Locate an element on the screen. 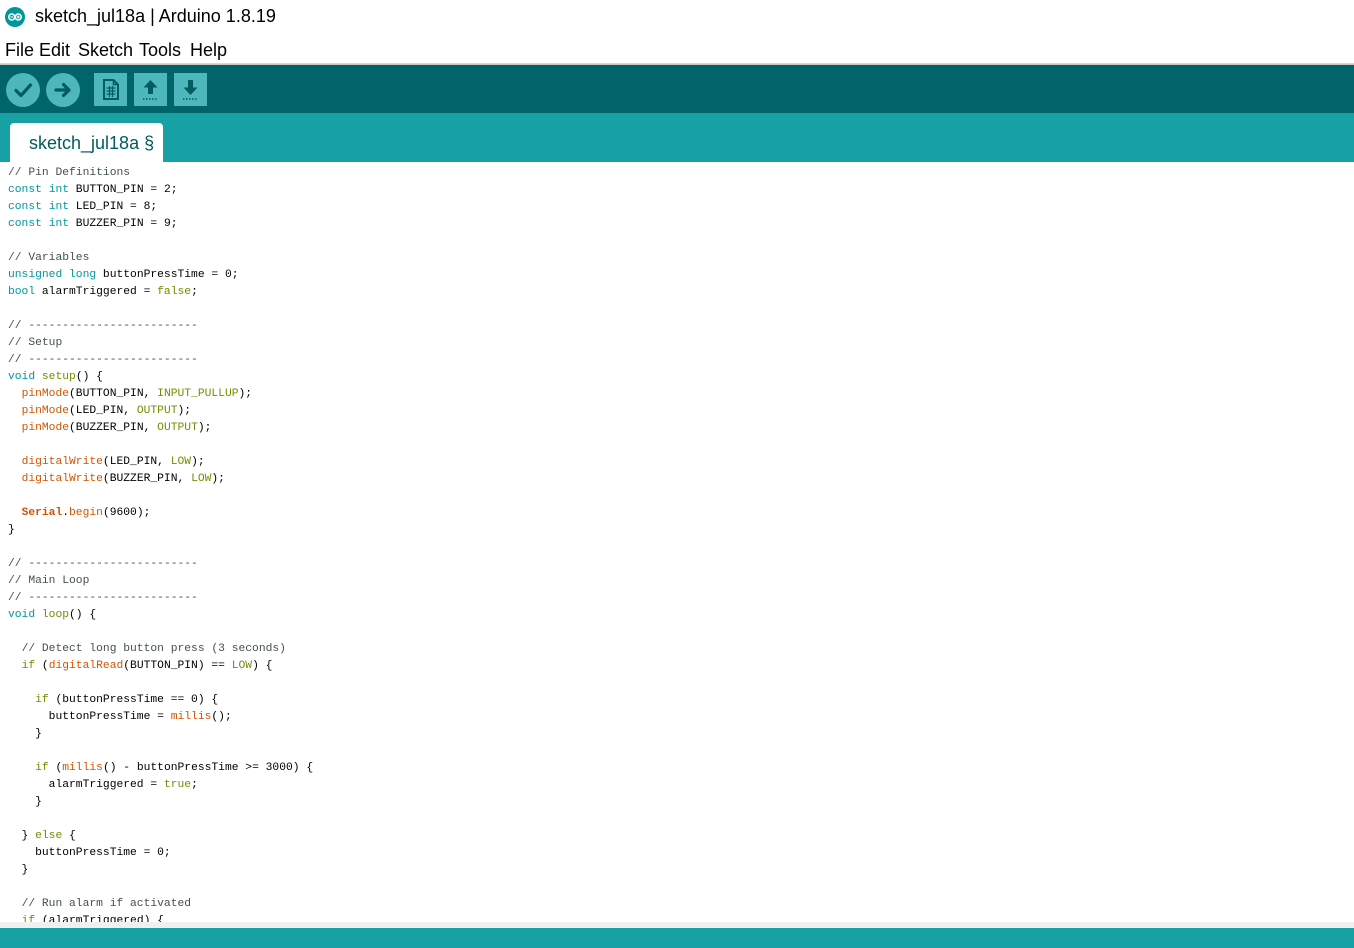  code-token: // Run alarm if activated is located at coordinates (106, 904).